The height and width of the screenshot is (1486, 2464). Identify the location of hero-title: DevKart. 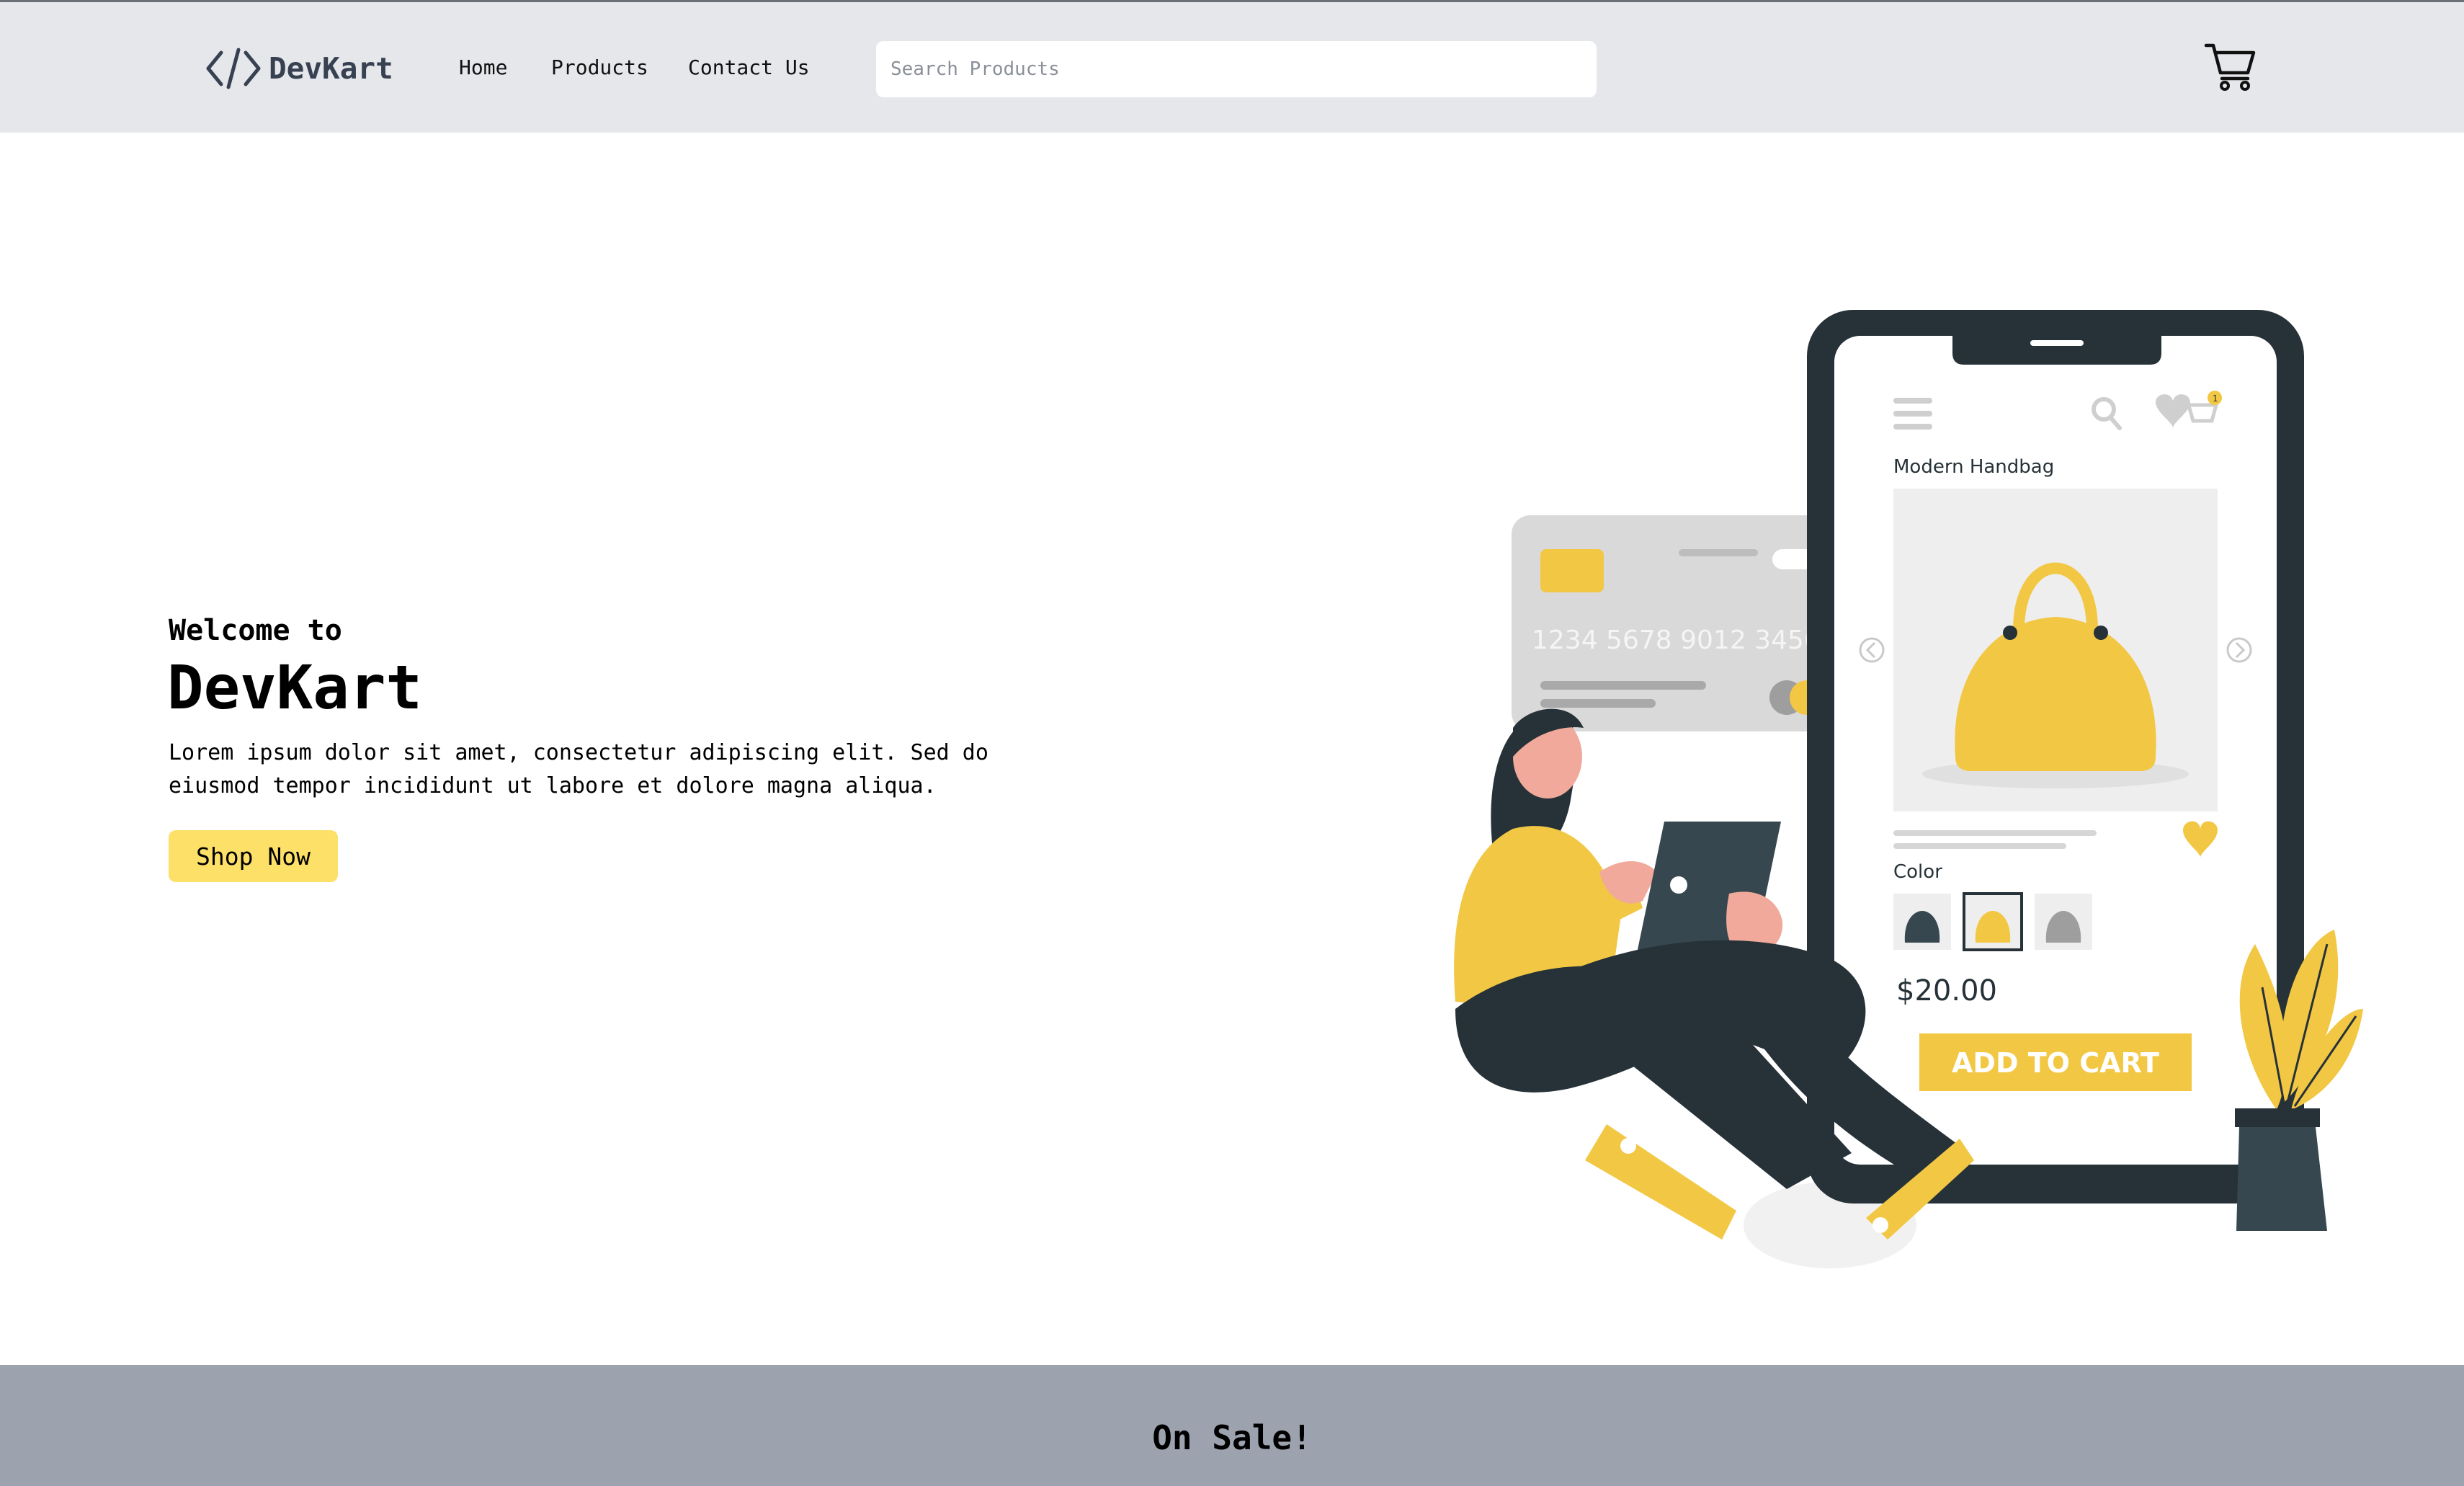
(295, 687).